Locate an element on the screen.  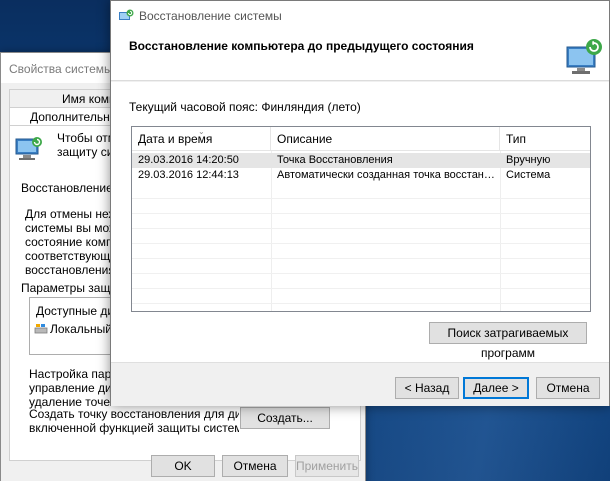
next-button: Далее > is located at coordinates (496, 388).